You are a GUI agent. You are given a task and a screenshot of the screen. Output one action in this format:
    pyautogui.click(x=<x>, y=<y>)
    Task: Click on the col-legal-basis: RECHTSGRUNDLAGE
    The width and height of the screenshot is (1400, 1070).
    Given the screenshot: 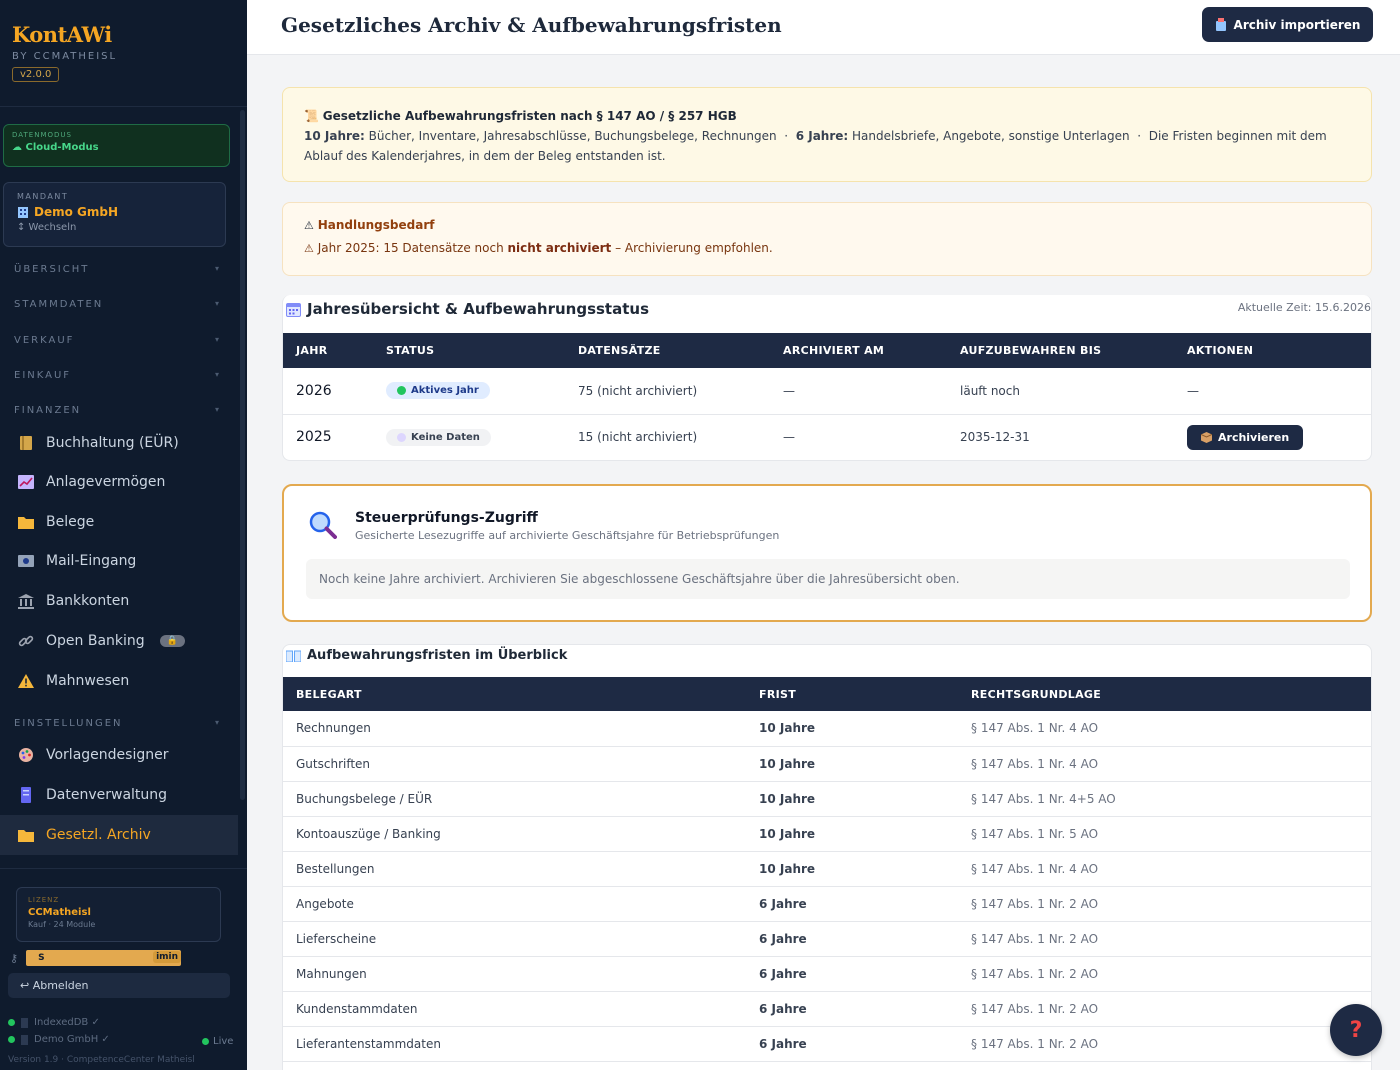 What is the action you would take?
    pyautogui.click(x=1036, y=694)
    